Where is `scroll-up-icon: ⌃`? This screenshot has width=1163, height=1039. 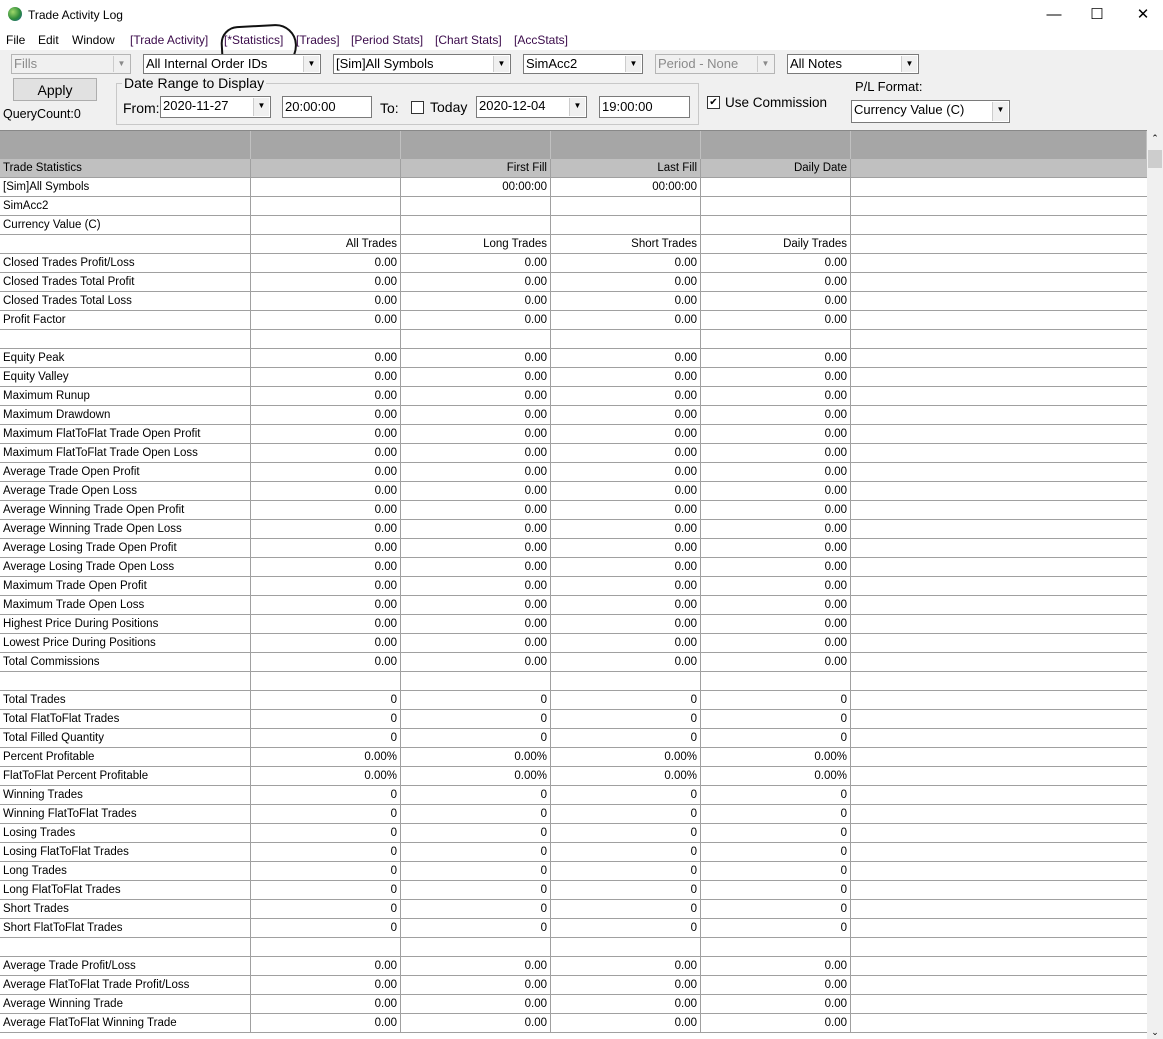 scroll-up-icon: ⌃ is located at coordinates (1155, 138).